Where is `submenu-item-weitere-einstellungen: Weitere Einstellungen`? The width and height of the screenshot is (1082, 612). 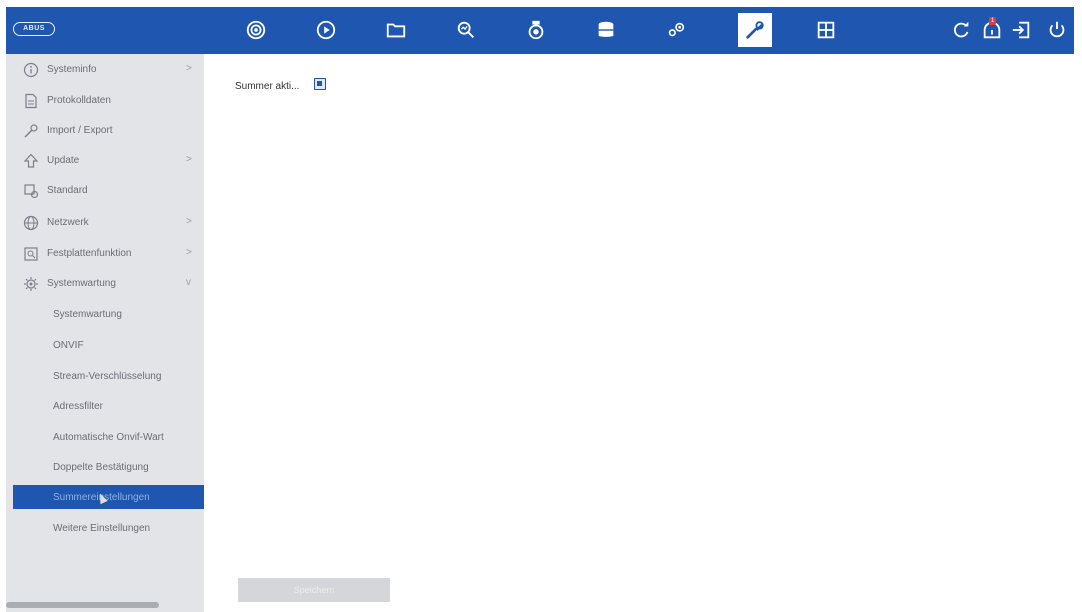 submenu-item-weitere-einstellungen: Weitere Einstellungen is located at coordinates (108, 528).